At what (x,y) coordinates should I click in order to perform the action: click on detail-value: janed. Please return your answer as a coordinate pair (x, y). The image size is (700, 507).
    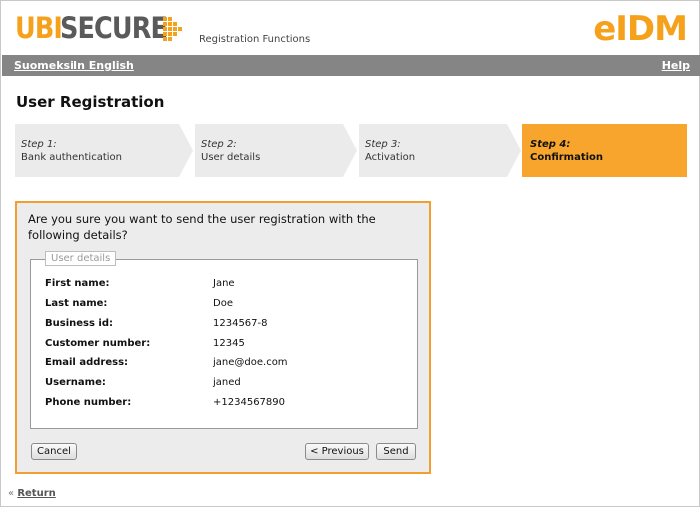
    Looking at the image, I should click on (227, 382).